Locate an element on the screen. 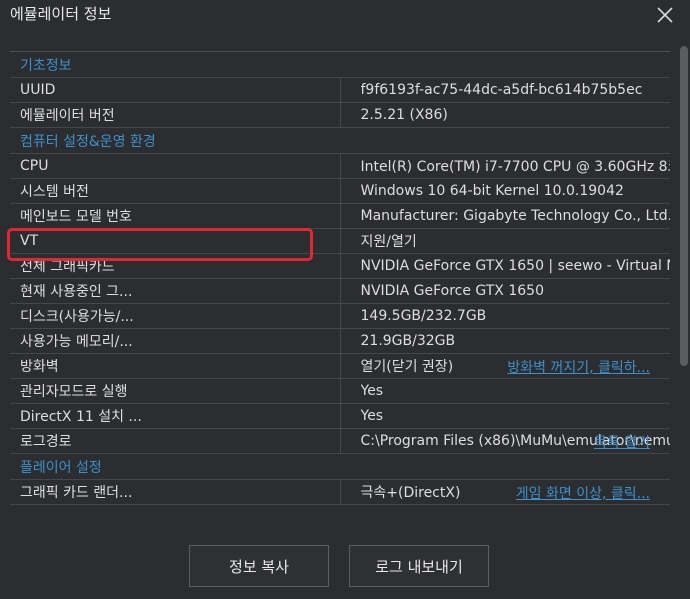  scroll-thumb is located at coordinates (684, 206).